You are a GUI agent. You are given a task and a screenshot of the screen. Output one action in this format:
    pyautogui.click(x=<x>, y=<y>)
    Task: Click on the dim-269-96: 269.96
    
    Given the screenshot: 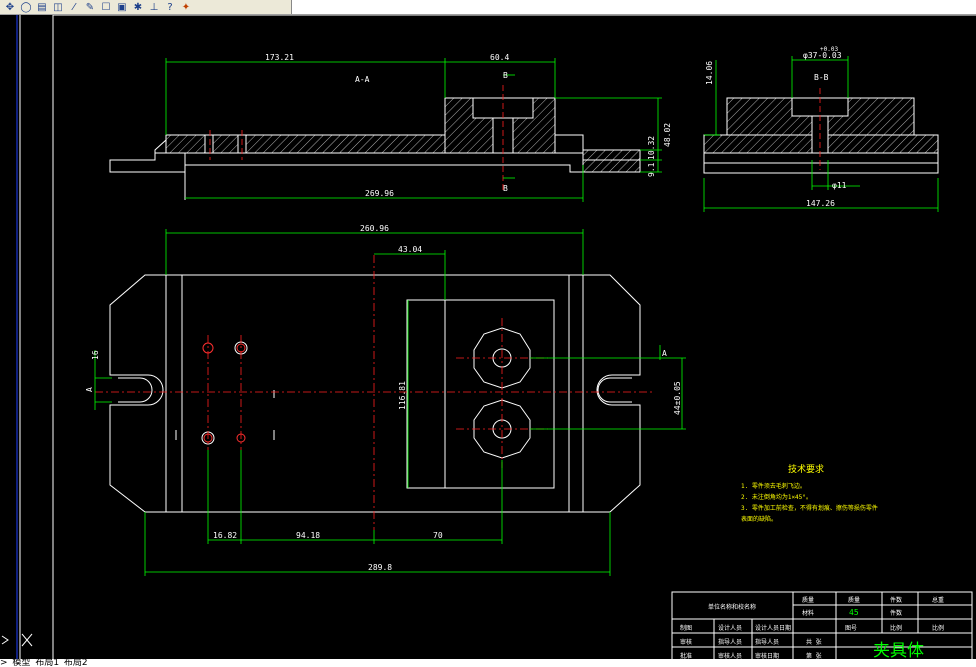 What is the action you would take?
    pyautogui.click(x=379, y=193)
    